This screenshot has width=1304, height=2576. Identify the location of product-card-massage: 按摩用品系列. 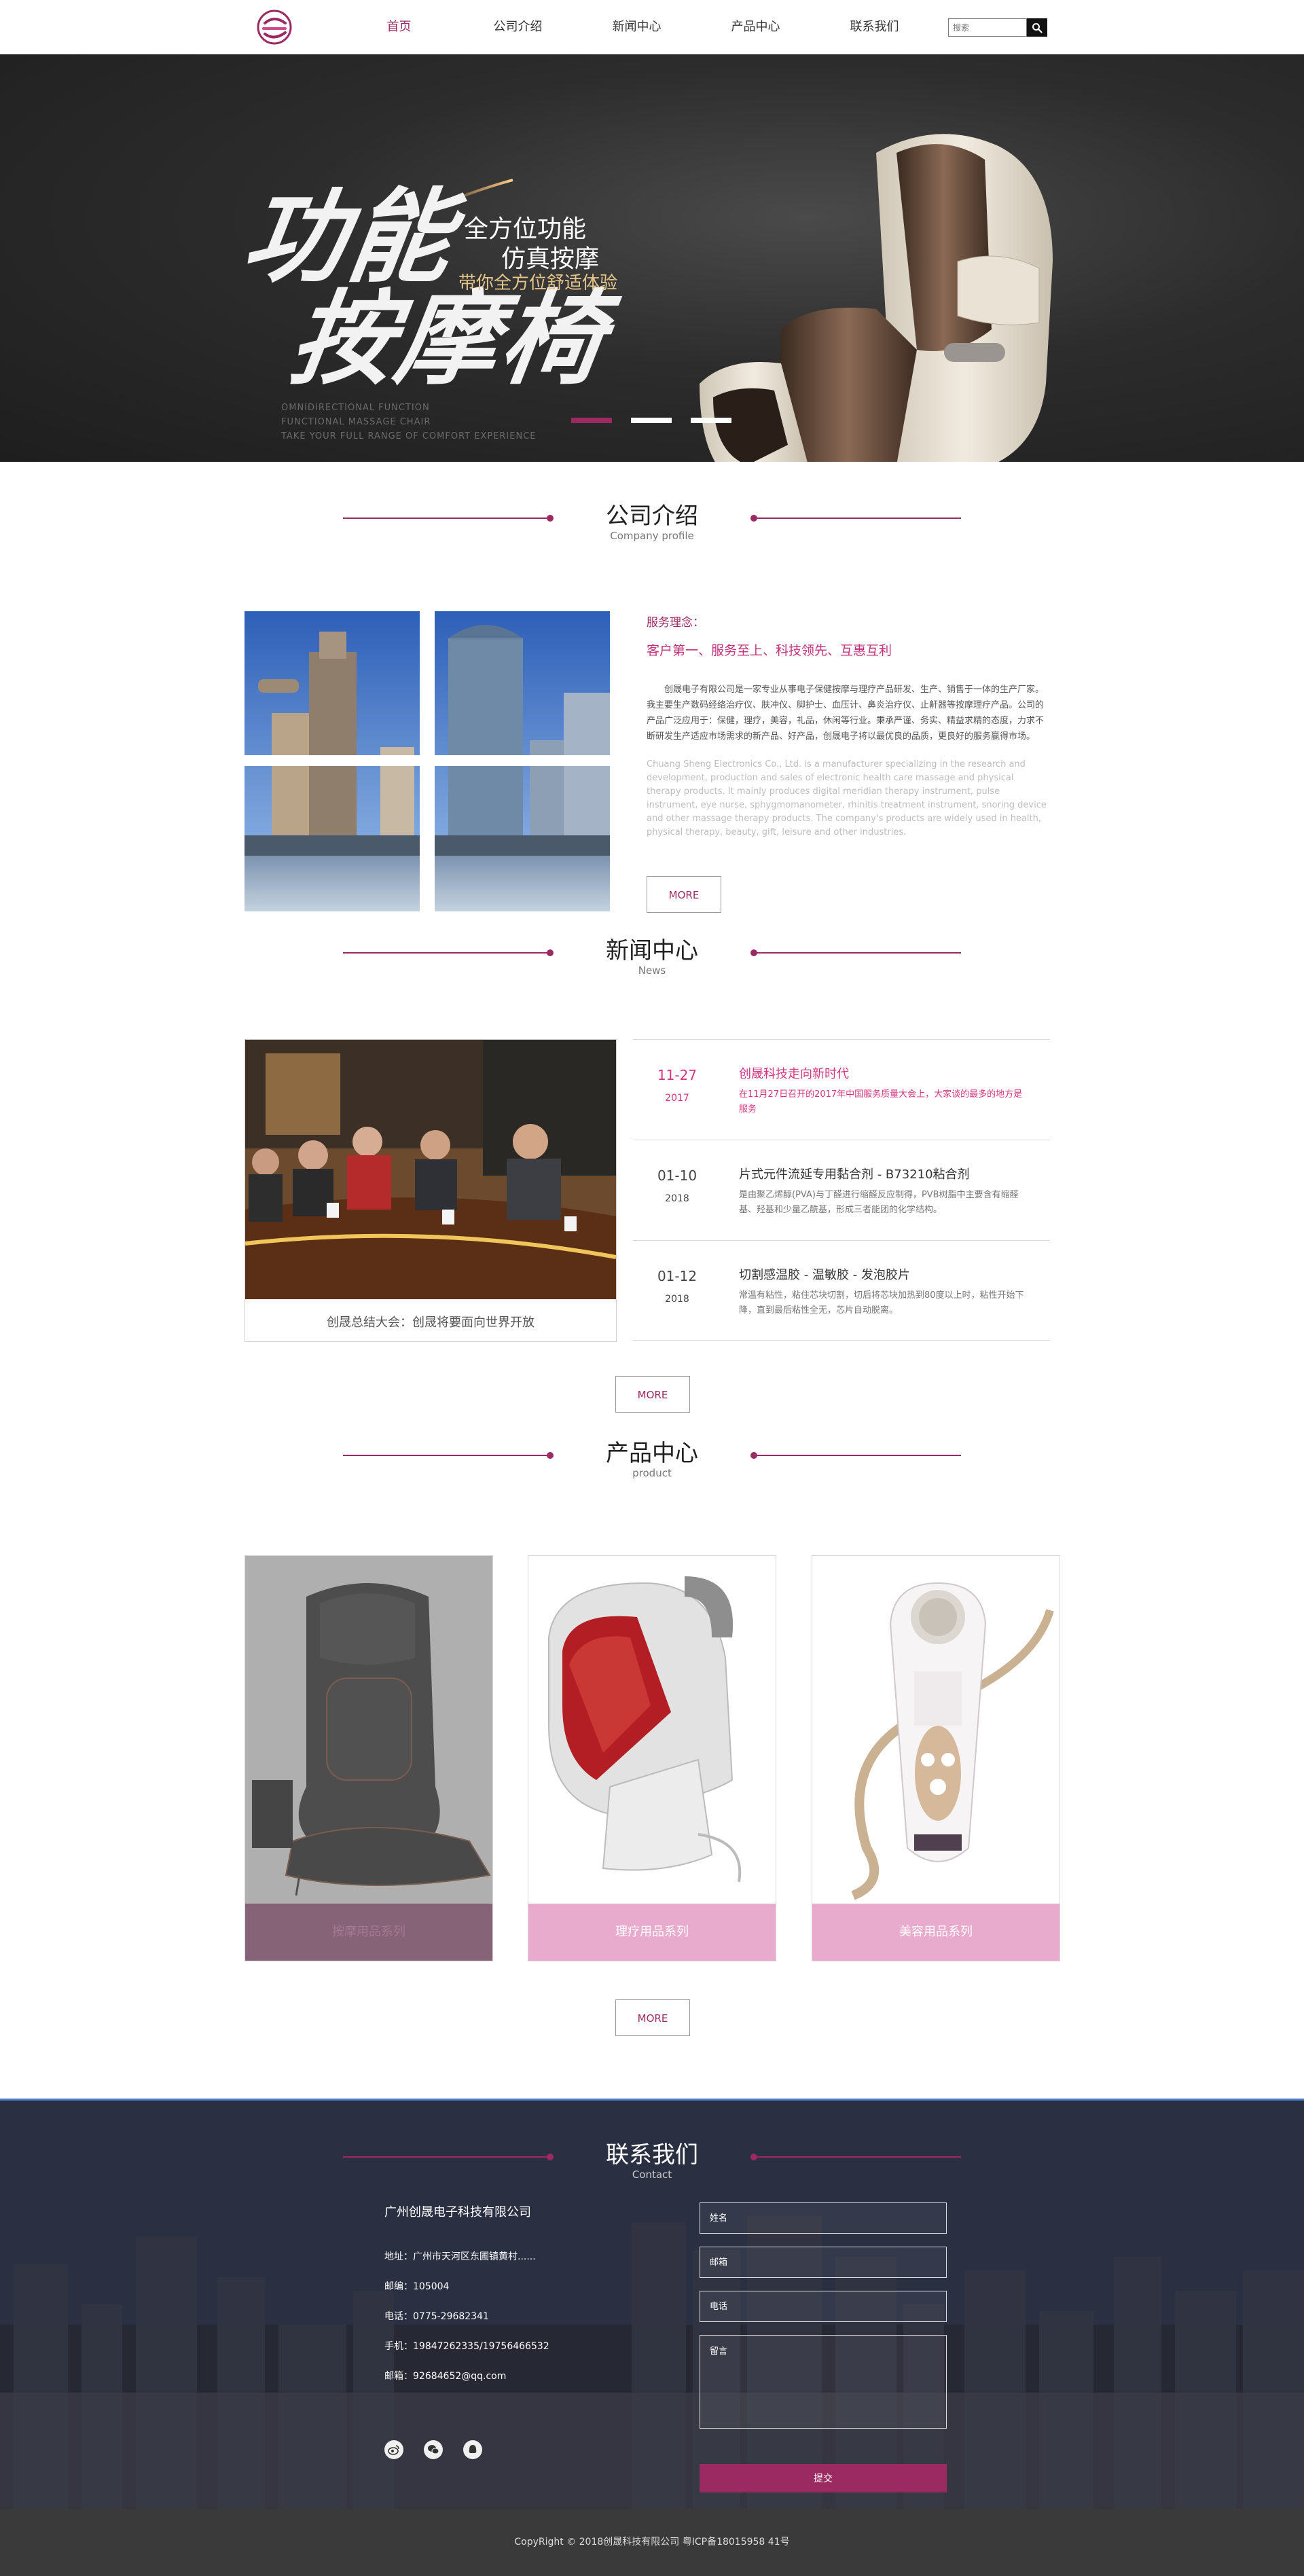
(368, 1758).